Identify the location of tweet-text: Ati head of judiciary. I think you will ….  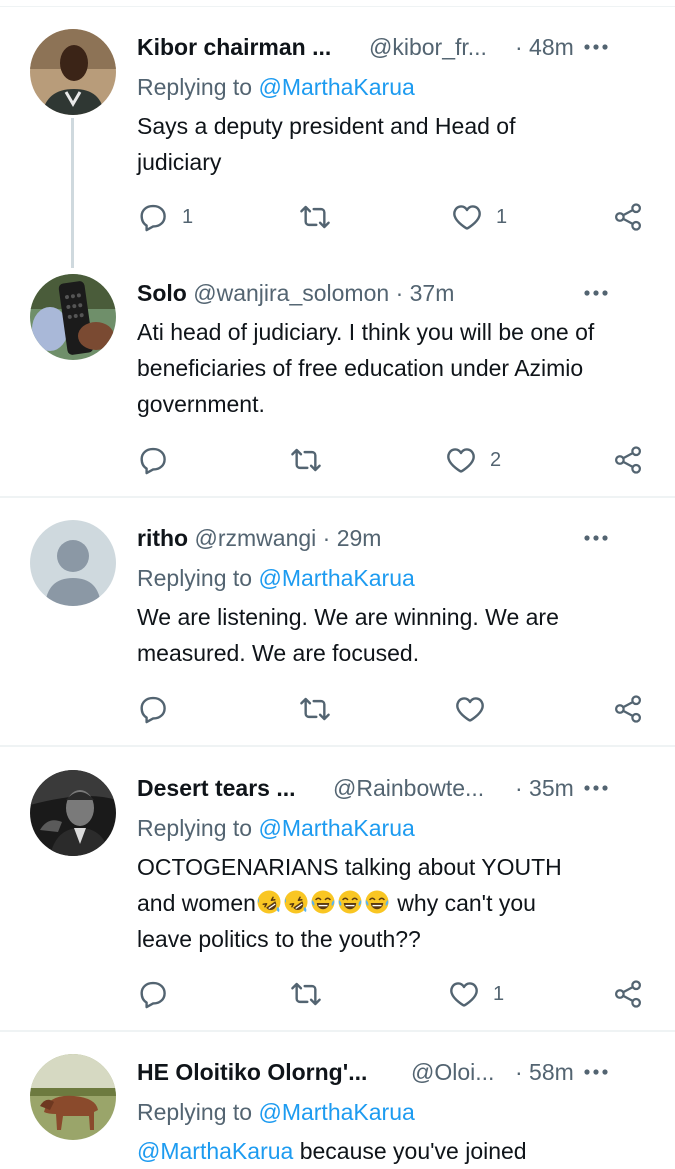
(366, 368).